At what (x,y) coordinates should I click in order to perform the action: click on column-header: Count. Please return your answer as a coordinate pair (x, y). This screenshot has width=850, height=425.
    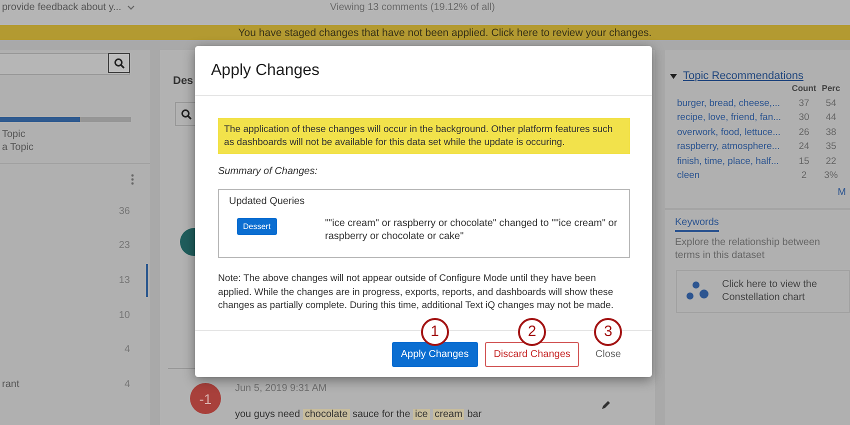
    Looking at the image, I should click on (804, 88).